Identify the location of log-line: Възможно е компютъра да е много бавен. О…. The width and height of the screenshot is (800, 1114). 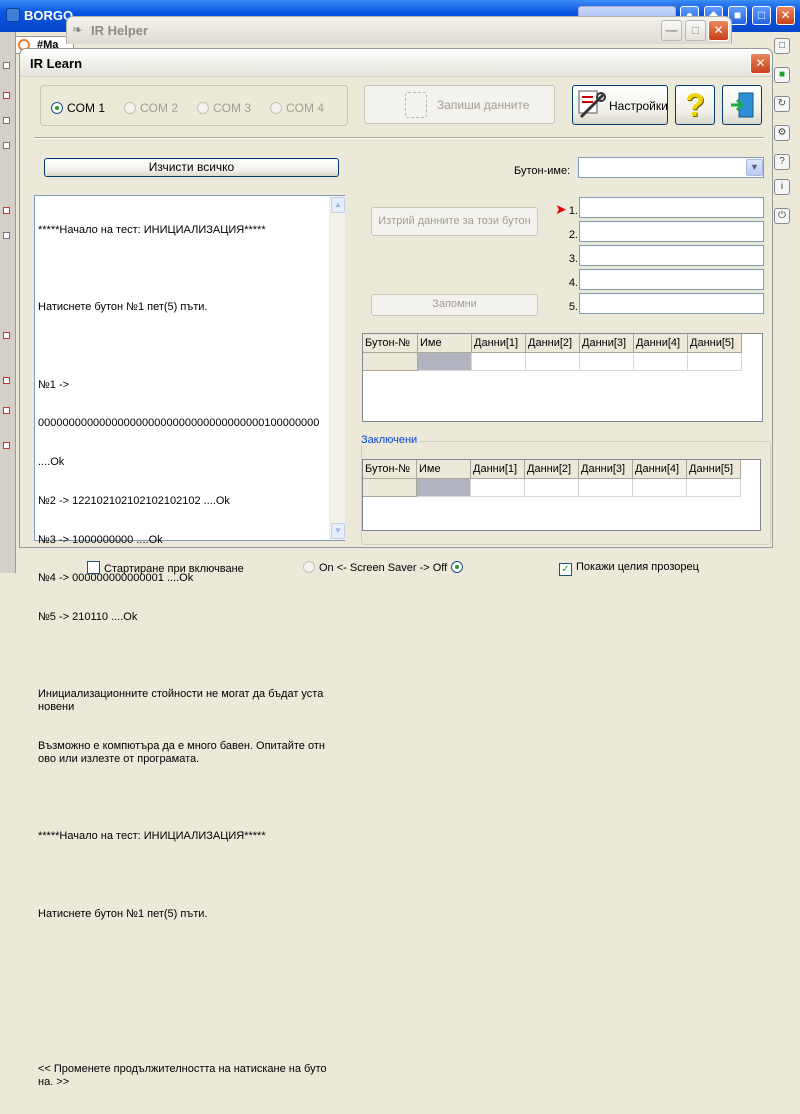
(181, 752).